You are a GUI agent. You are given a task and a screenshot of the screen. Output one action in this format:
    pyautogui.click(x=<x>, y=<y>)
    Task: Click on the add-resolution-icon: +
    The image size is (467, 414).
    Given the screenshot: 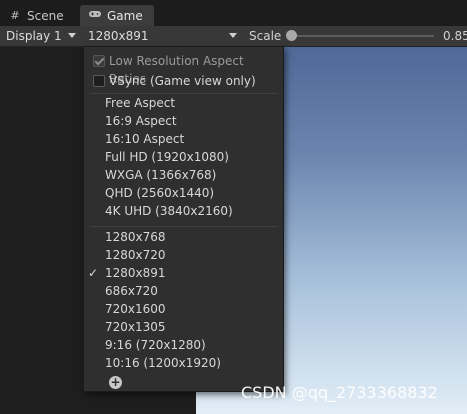 What is the action you would take?
    pyautogui.click(x=115, y=382)
    